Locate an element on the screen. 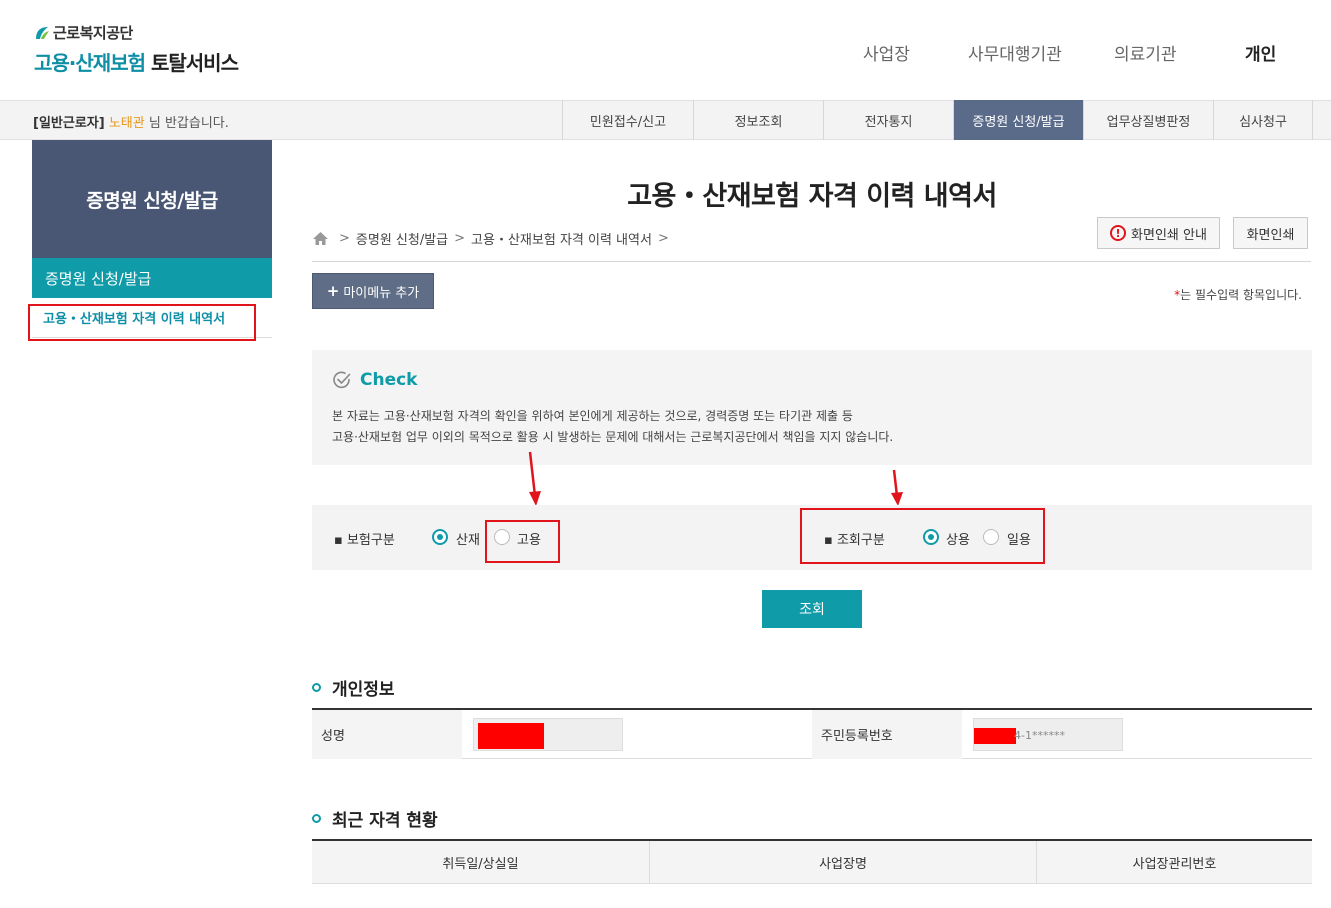 The image size is (1331, 908). ssn-label: 주민등록번호 is located at coordinates (887, 734).